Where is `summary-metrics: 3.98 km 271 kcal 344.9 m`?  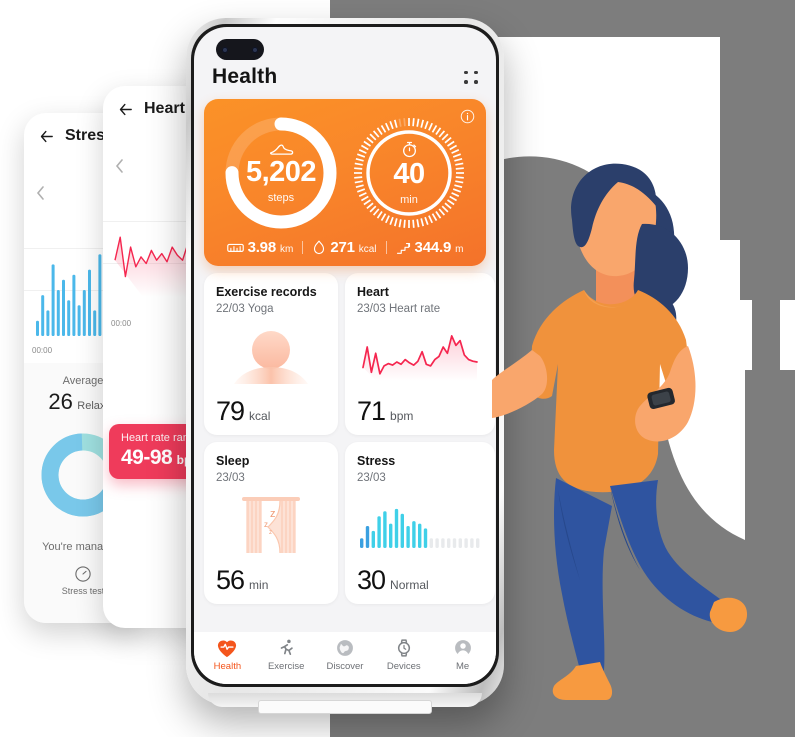
summary-metrics: 3.98 km 271 kcal 344.9 m is located at coordinates (345, 247).